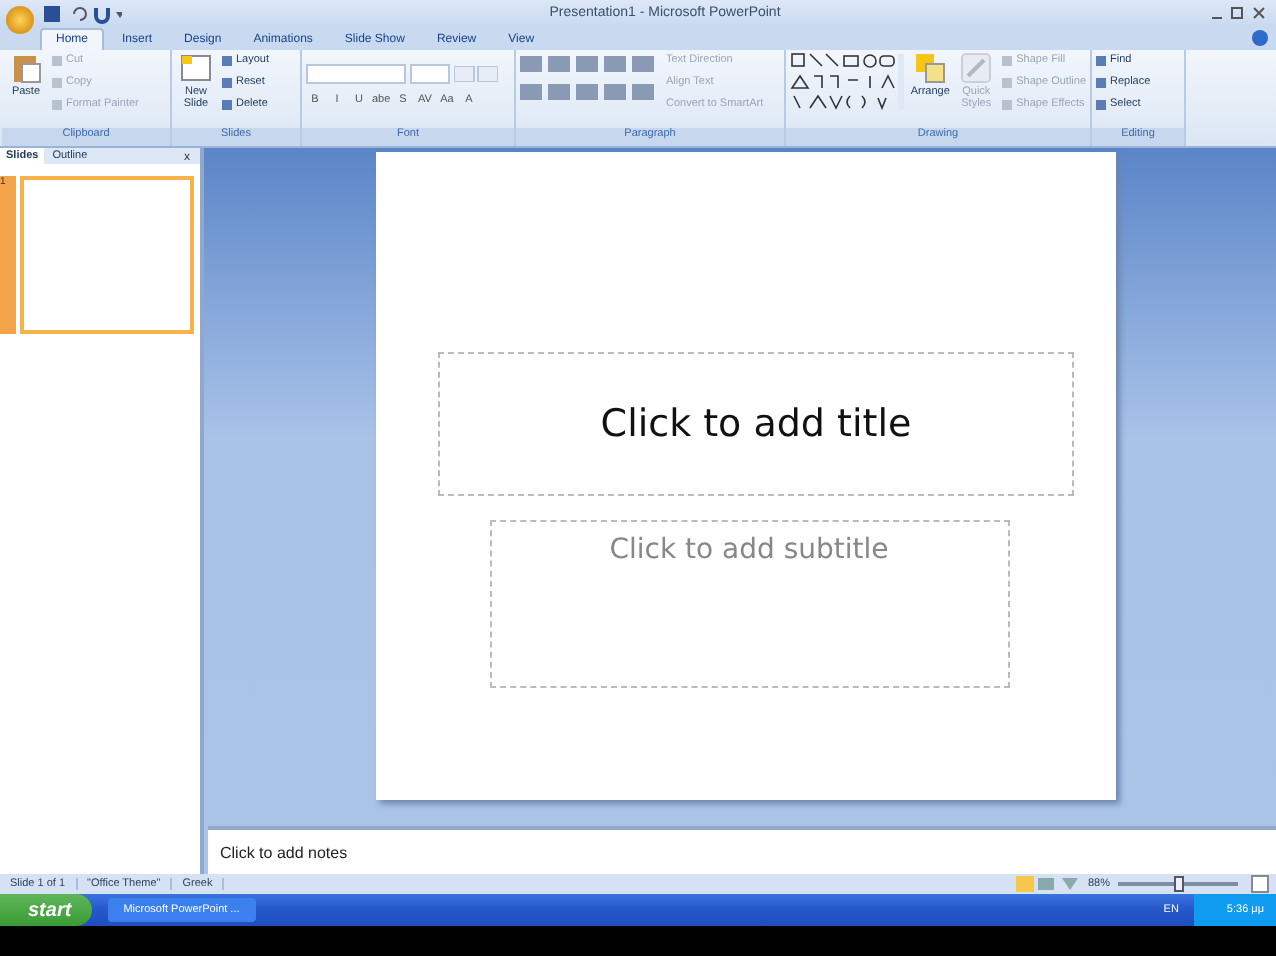  Describe the element at coordinates (356, 74) in the screenshot. I see `font-name-field` at that location.